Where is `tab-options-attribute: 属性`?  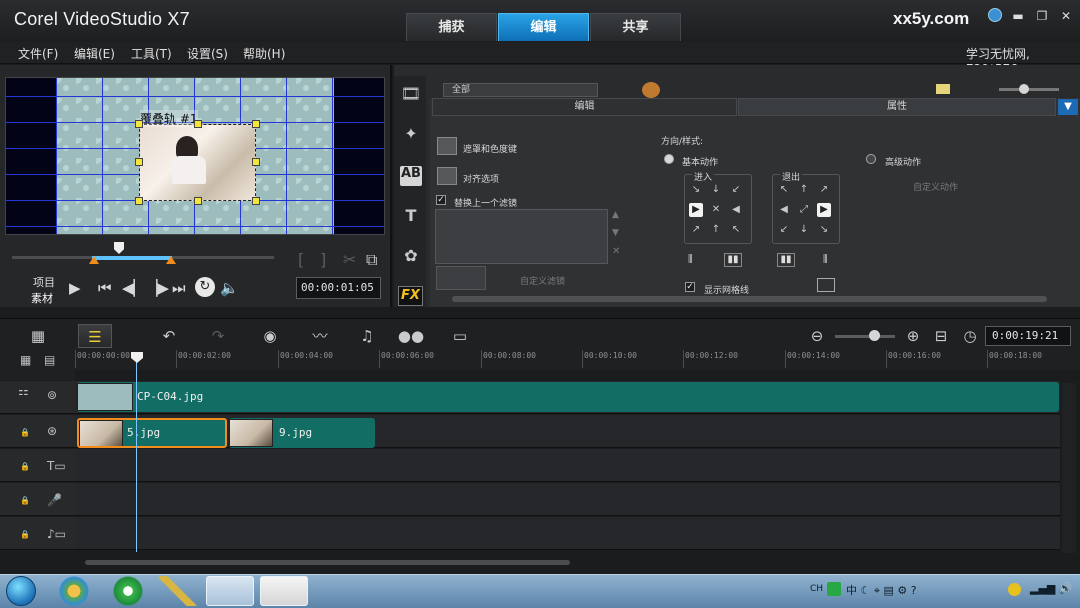 tab-options-attribute: 属性 is located at coordinates (897, 107).